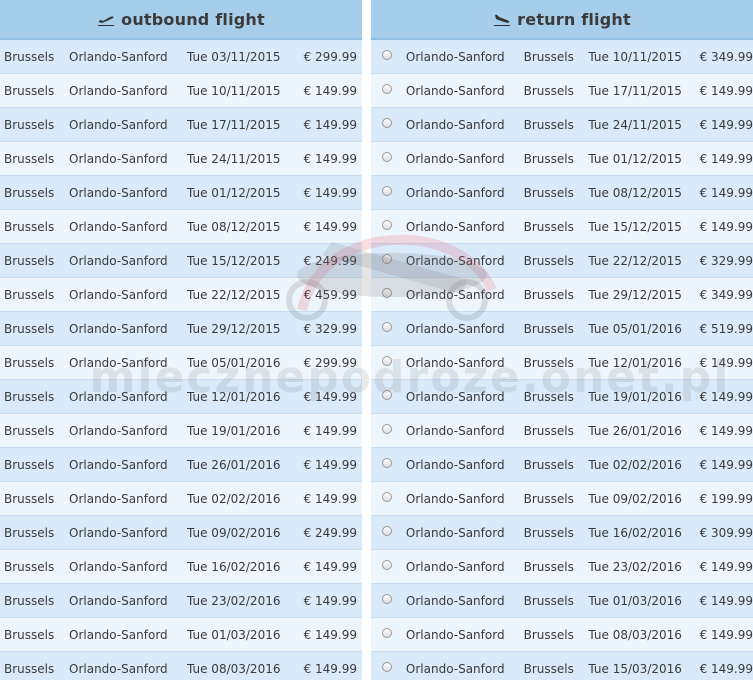 This screenshot has height=680, width=753. I want to click on outbound-title: outbound flight, so click(193, 19).